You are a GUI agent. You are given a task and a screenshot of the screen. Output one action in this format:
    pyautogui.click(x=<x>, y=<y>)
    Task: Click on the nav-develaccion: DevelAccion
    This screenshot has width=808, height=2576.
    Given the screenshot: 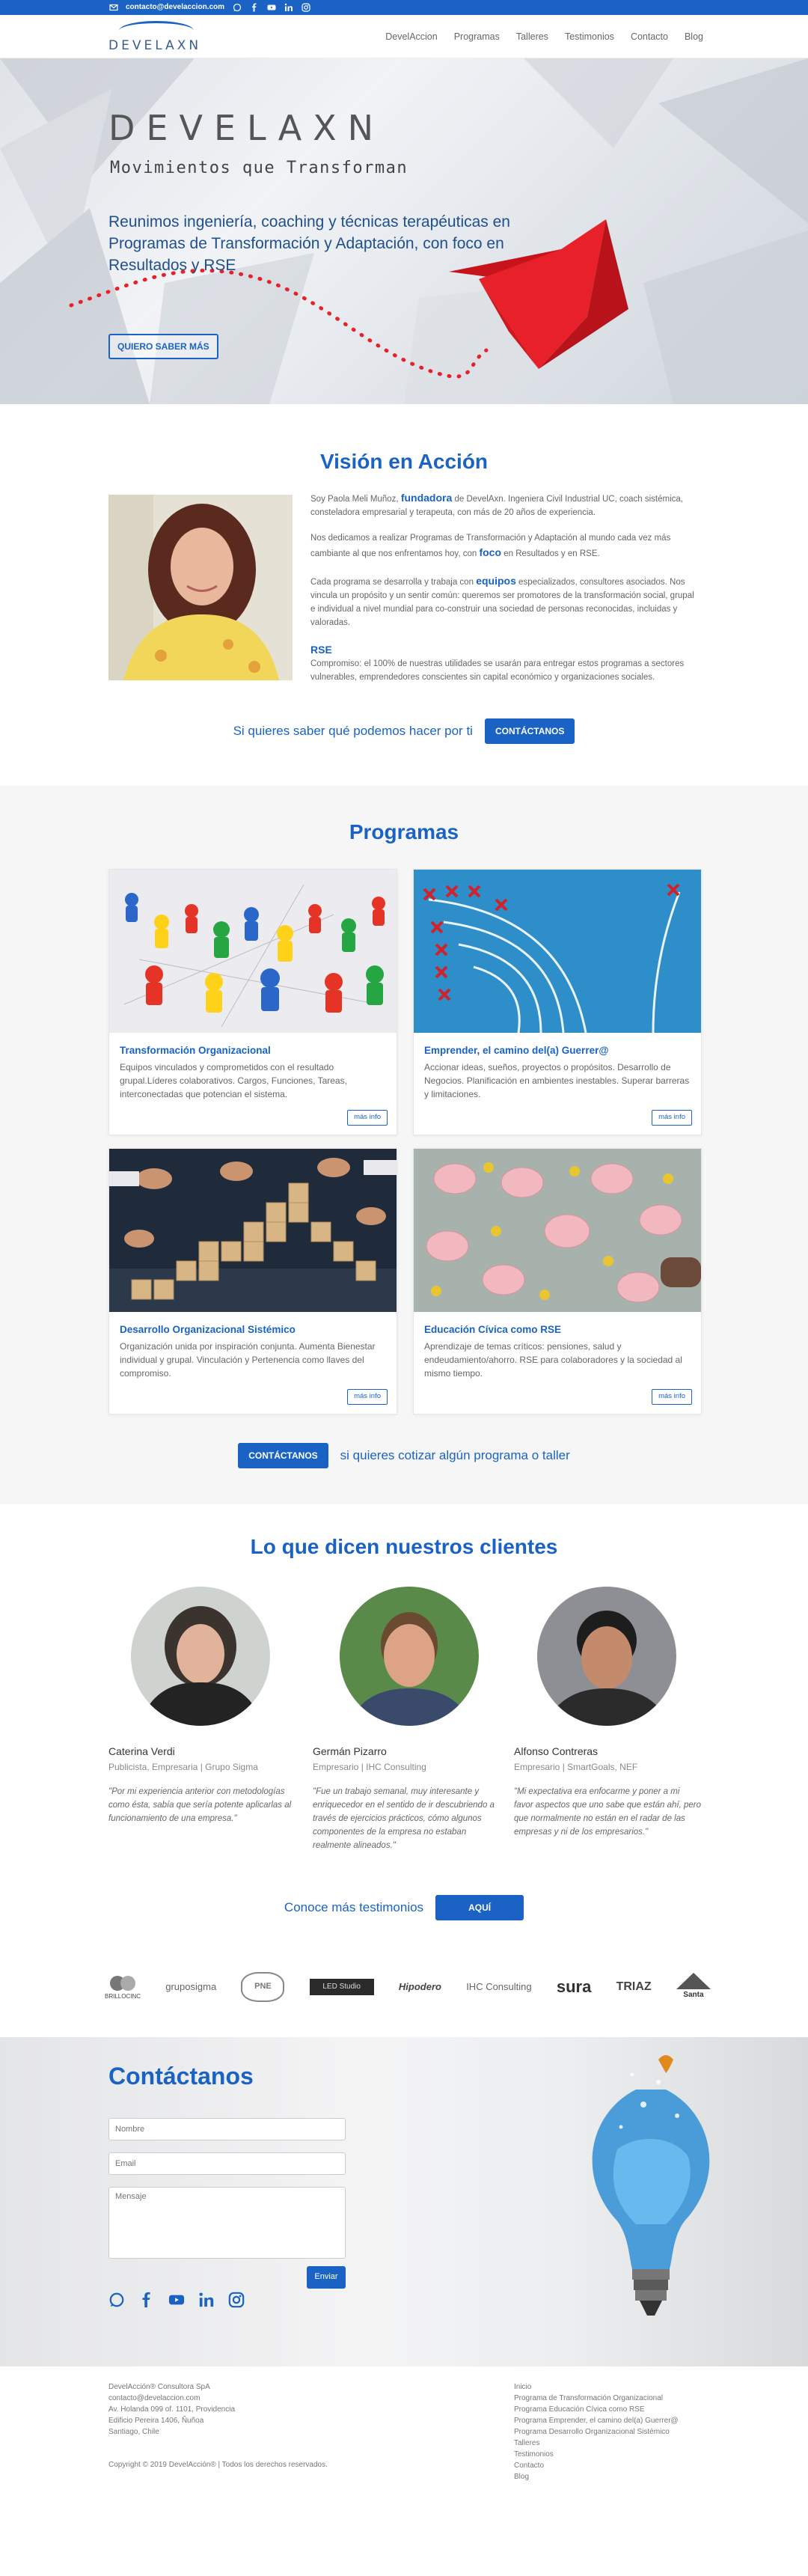 What is the action you would take?
    pyautogui.click(x=411, y=37)
    